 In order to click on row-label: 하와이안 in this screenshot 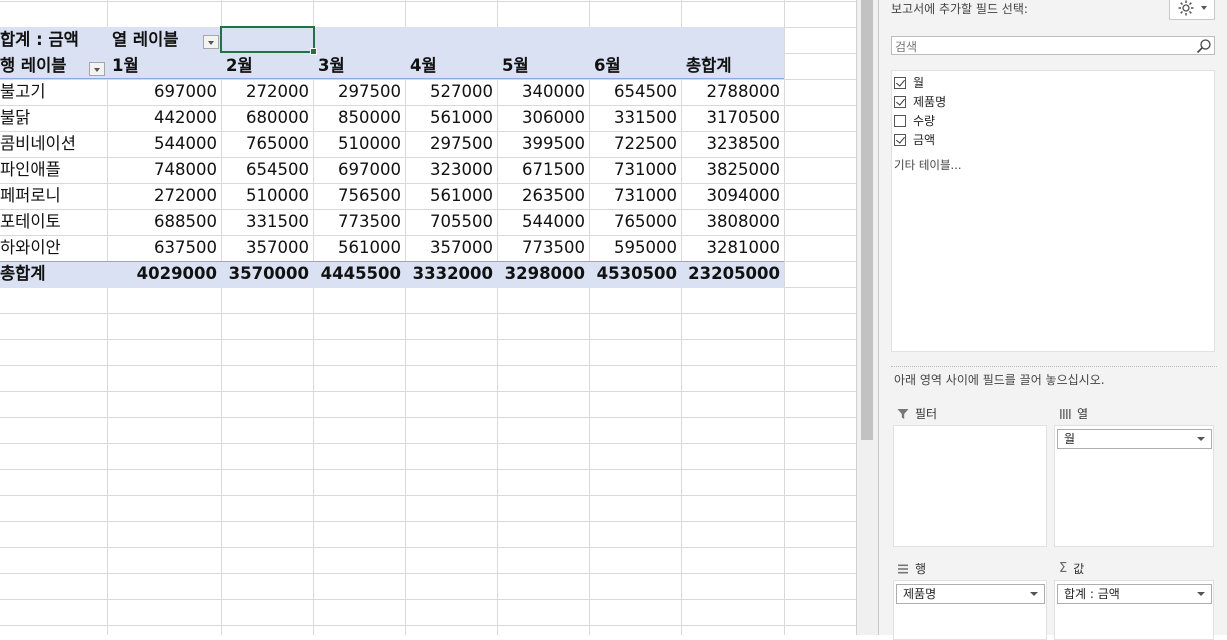, I will do `click(30, 248)`.